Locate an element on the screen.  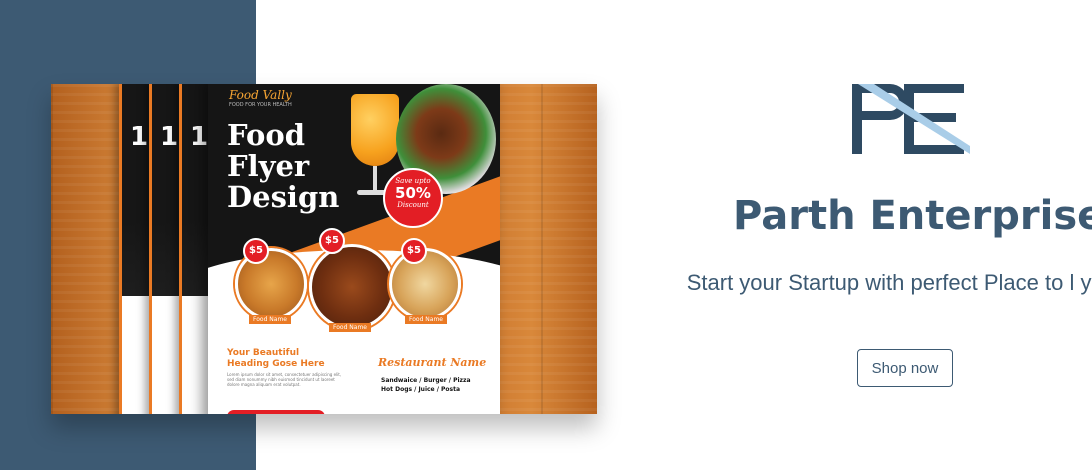
discount-badge: Save upto 50% Discount is located at coordinates (413, 198).